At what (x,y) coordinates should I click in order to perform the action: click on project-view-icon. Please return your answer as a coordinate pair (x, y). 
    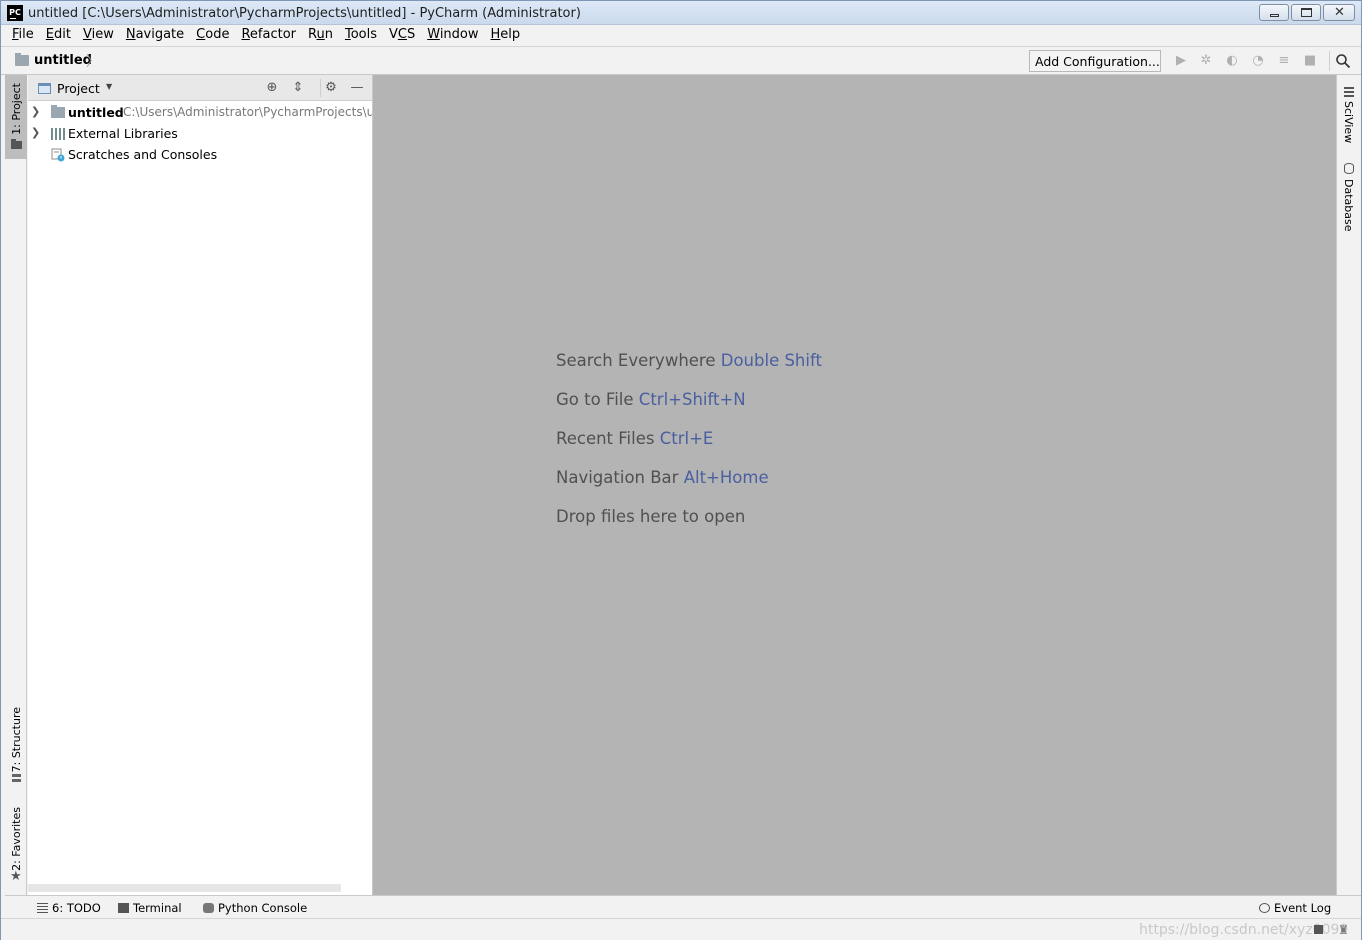
    Looking at the image, I should click on (44, 88).